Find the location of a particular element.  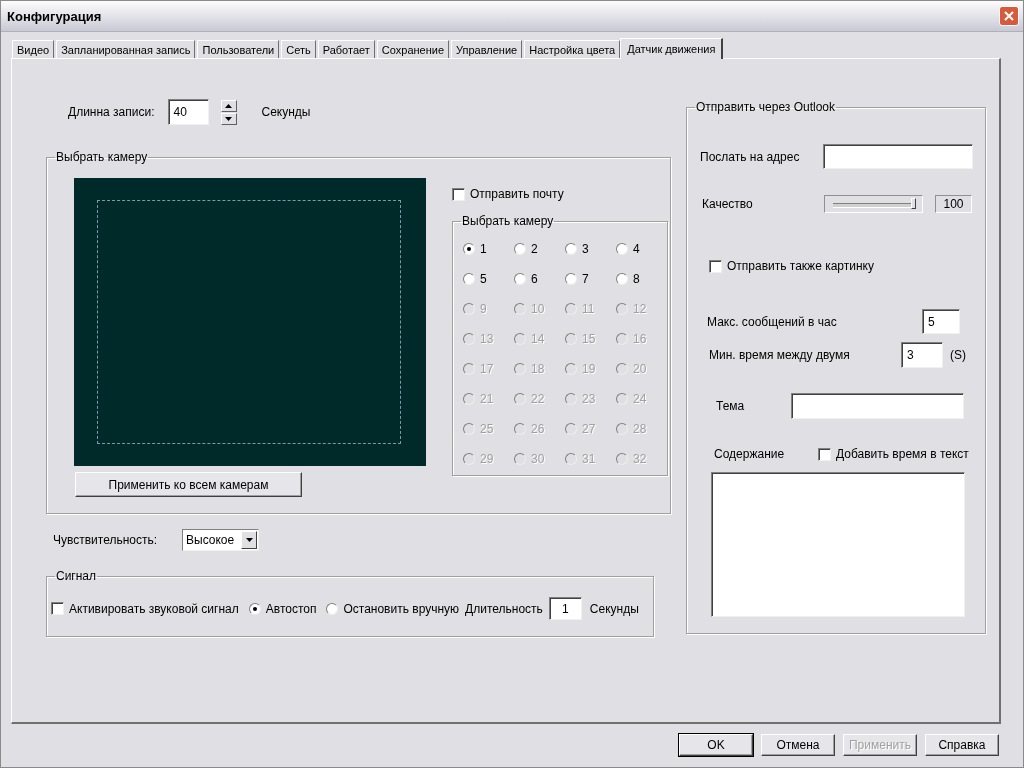

checkbox-label: Отправить почту is located at coordinates (517, 194).